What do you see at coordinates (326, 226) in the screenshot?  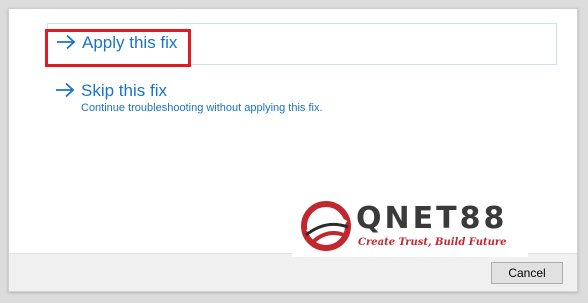 I see `qnet88-logo-icon` at bounding box center [326, 226].